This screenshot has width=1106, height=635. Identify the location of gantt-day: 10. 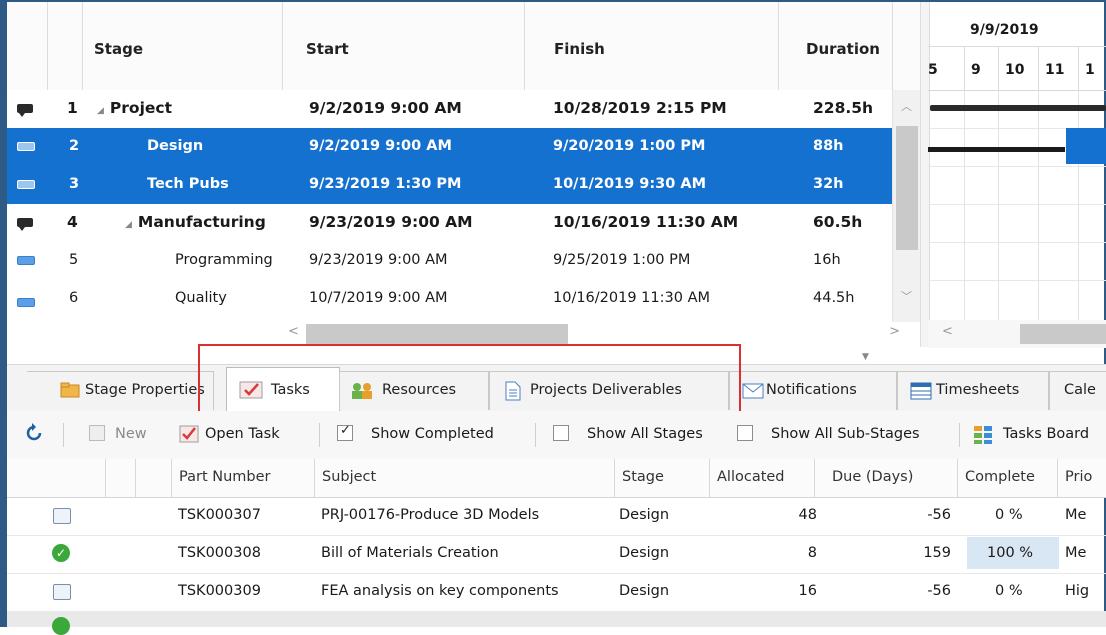
(1018, 68).